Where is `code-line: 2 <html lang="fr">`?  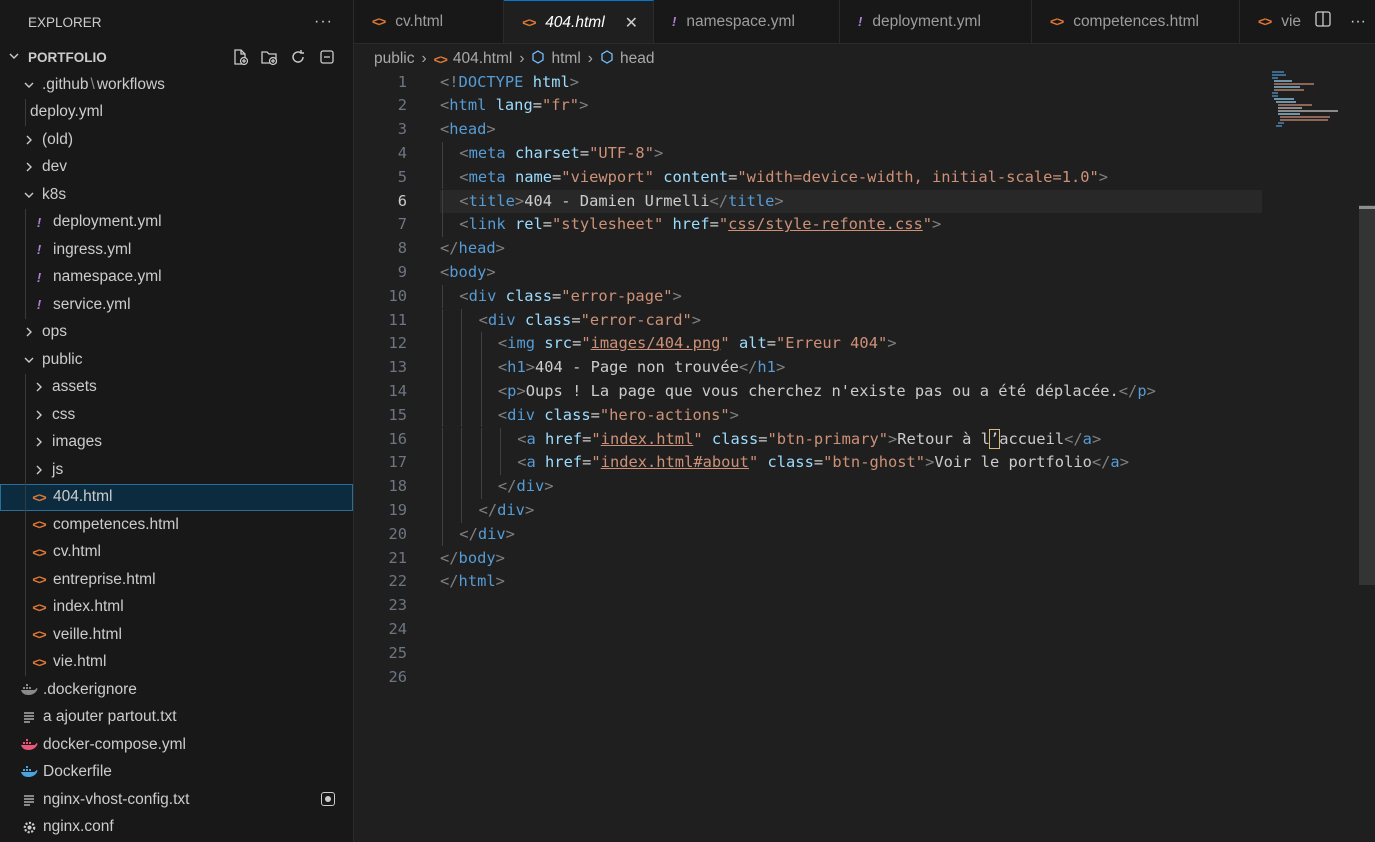 code-line: 2 <html lang="fr"> is located at coordinates (864, 106).